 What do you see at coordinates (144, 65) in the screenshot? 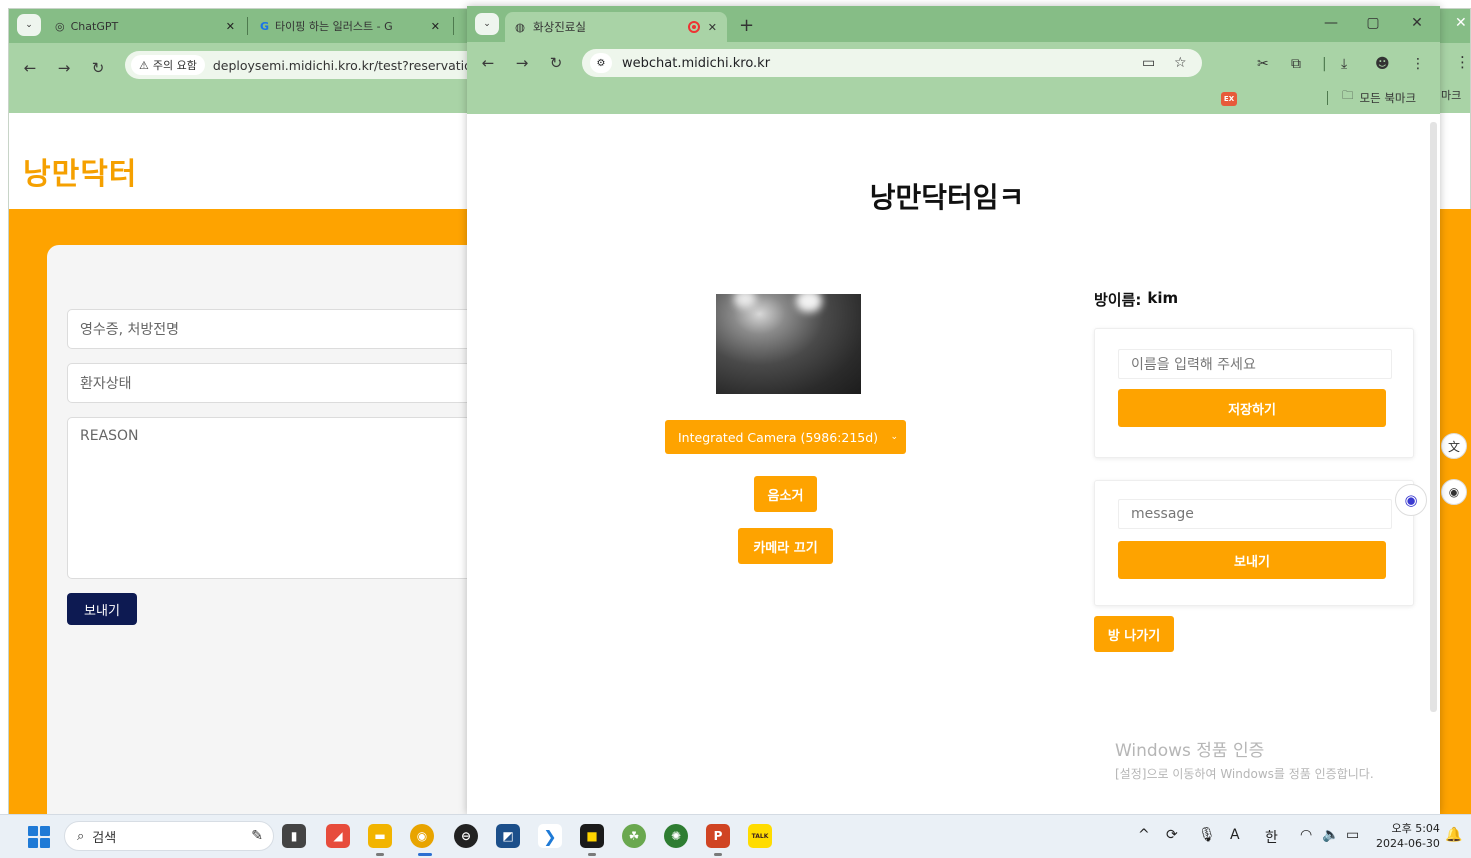
I see `warning-triangle-icon: ⚠` at bounding box center [144, 65].